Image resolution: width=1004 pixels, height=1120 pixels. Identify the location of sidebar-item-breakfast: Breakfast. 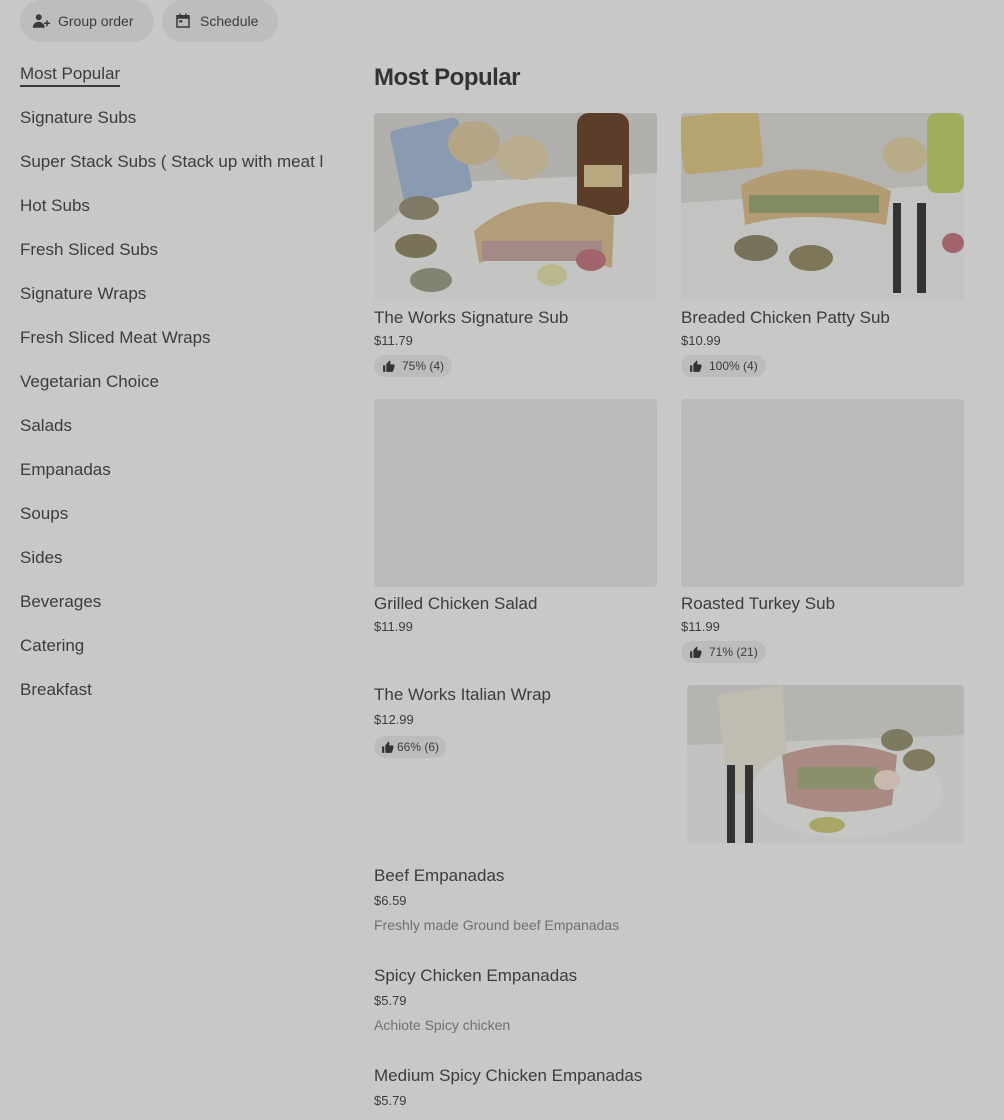
(185, 698).